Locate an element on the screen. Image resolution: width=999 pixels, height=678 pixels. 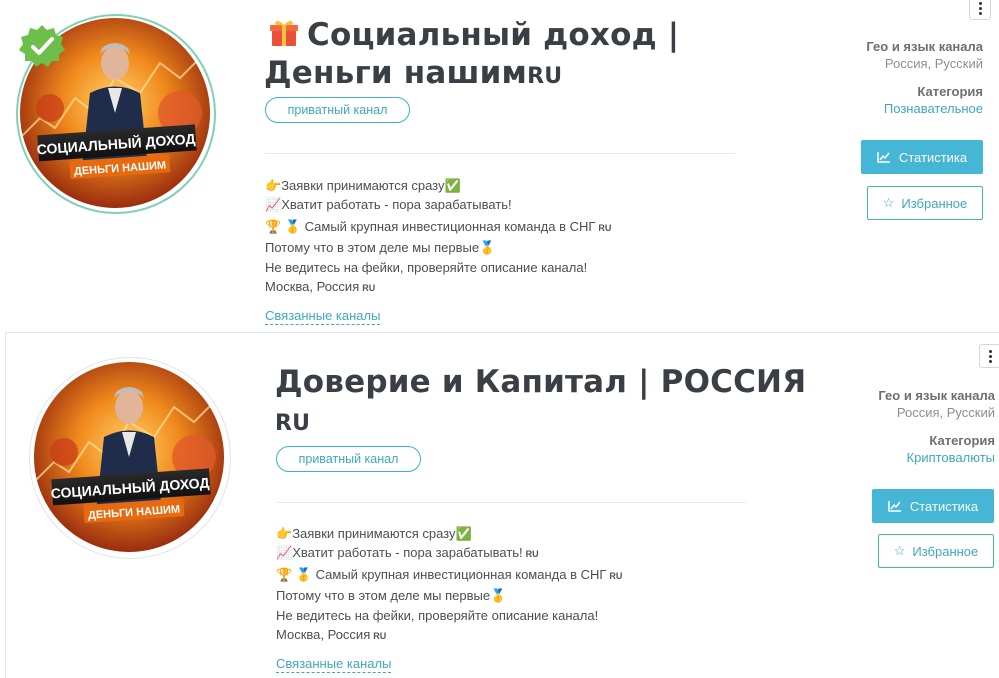
gift-icon is located at coordinates (284, 33).